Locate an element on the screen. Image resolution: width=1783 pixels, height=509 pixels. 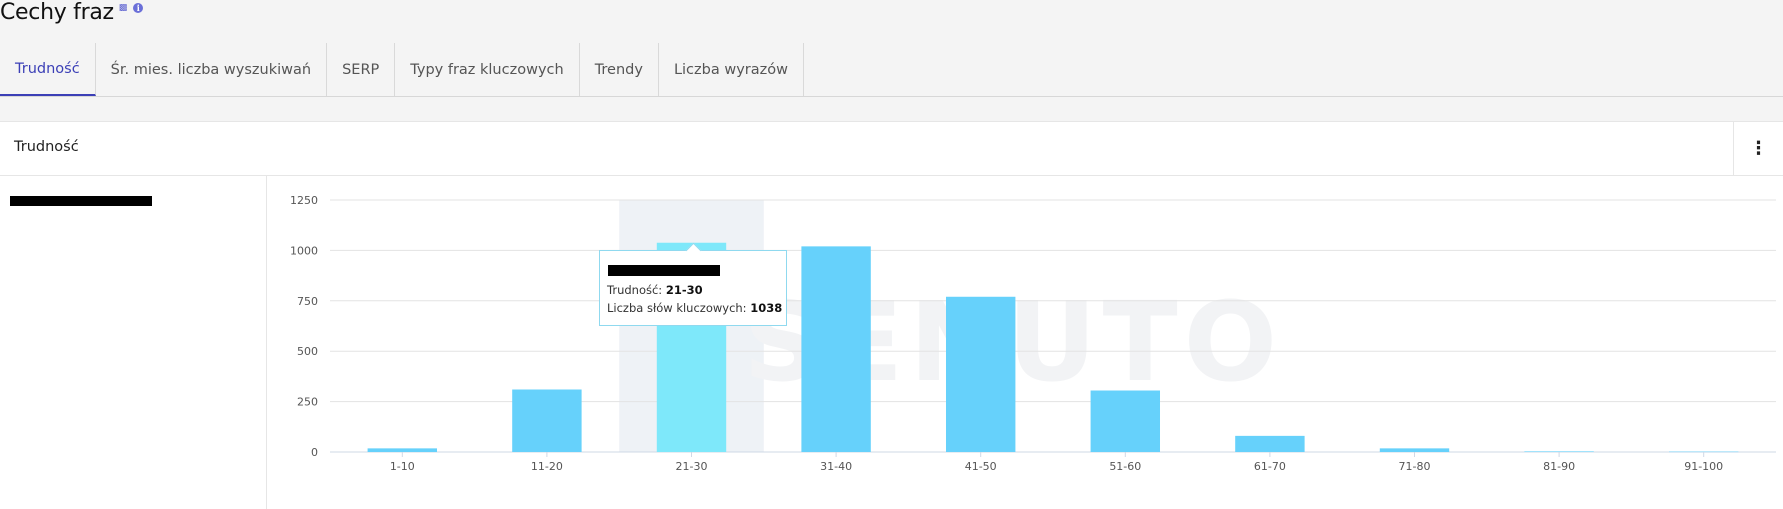
tooltip-difficulty-label: Trudność: is located at coordinates (635, 290).